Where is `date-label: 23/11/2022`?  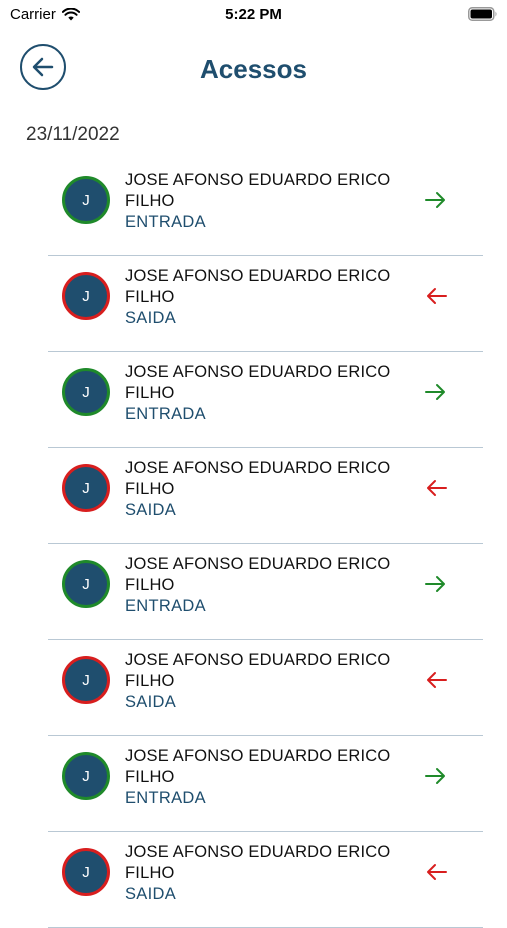 date-label: 23/11/2022 is located at coordinates (73, 134).